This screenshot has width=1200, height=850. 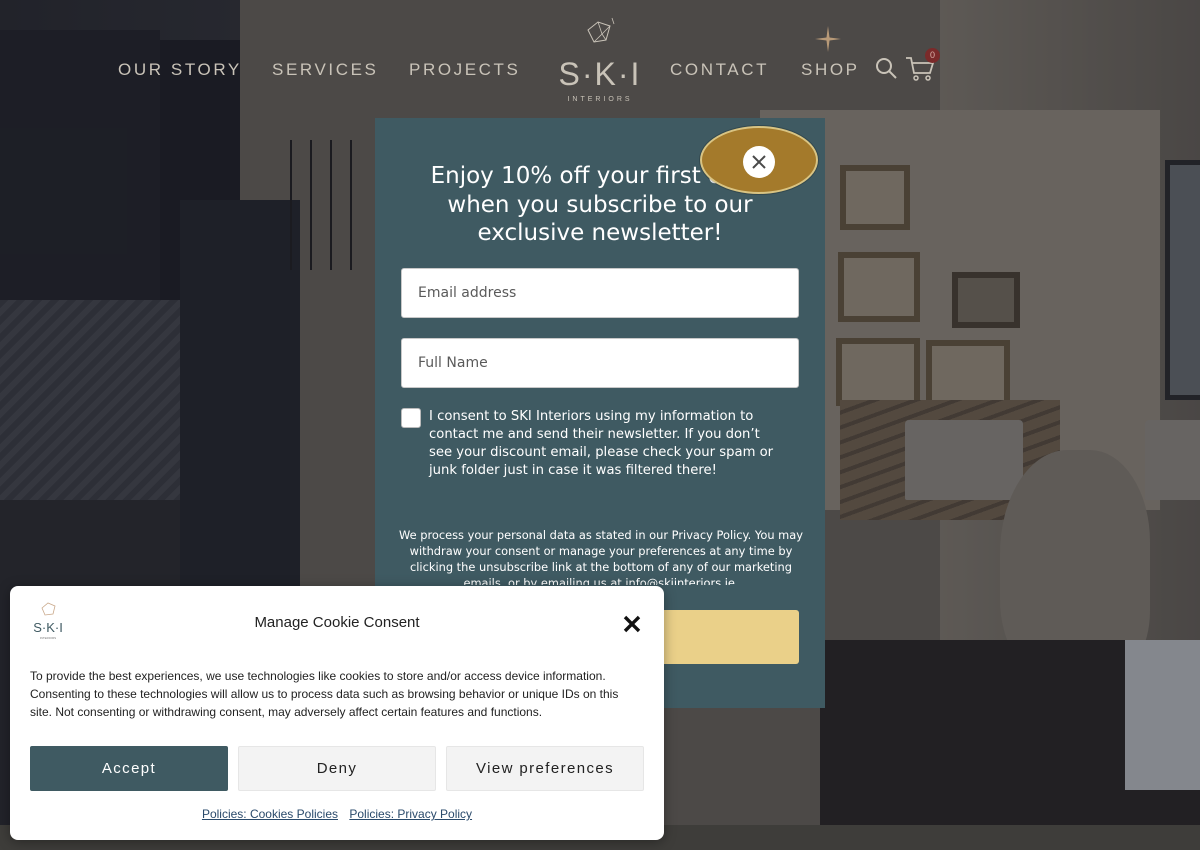 I want to click on logo-mark-icon, so click(x=601, y=30).